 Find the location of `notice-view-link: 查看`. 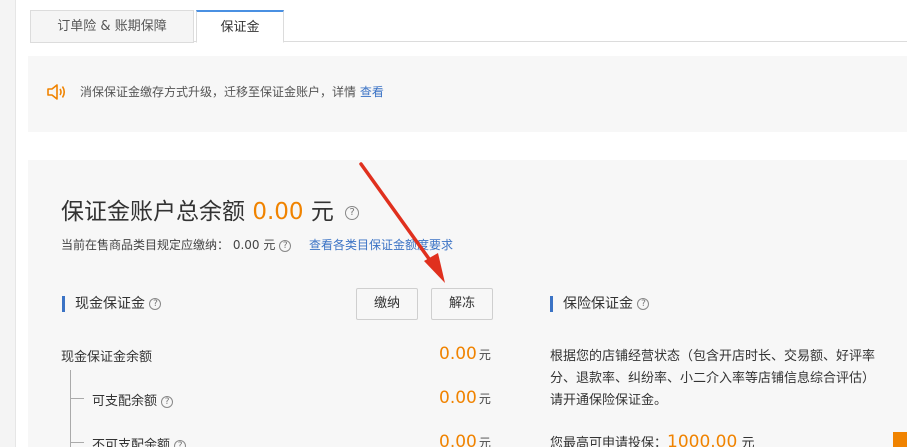

notice-view-link: 查看 is located at coordinates (372, 92).